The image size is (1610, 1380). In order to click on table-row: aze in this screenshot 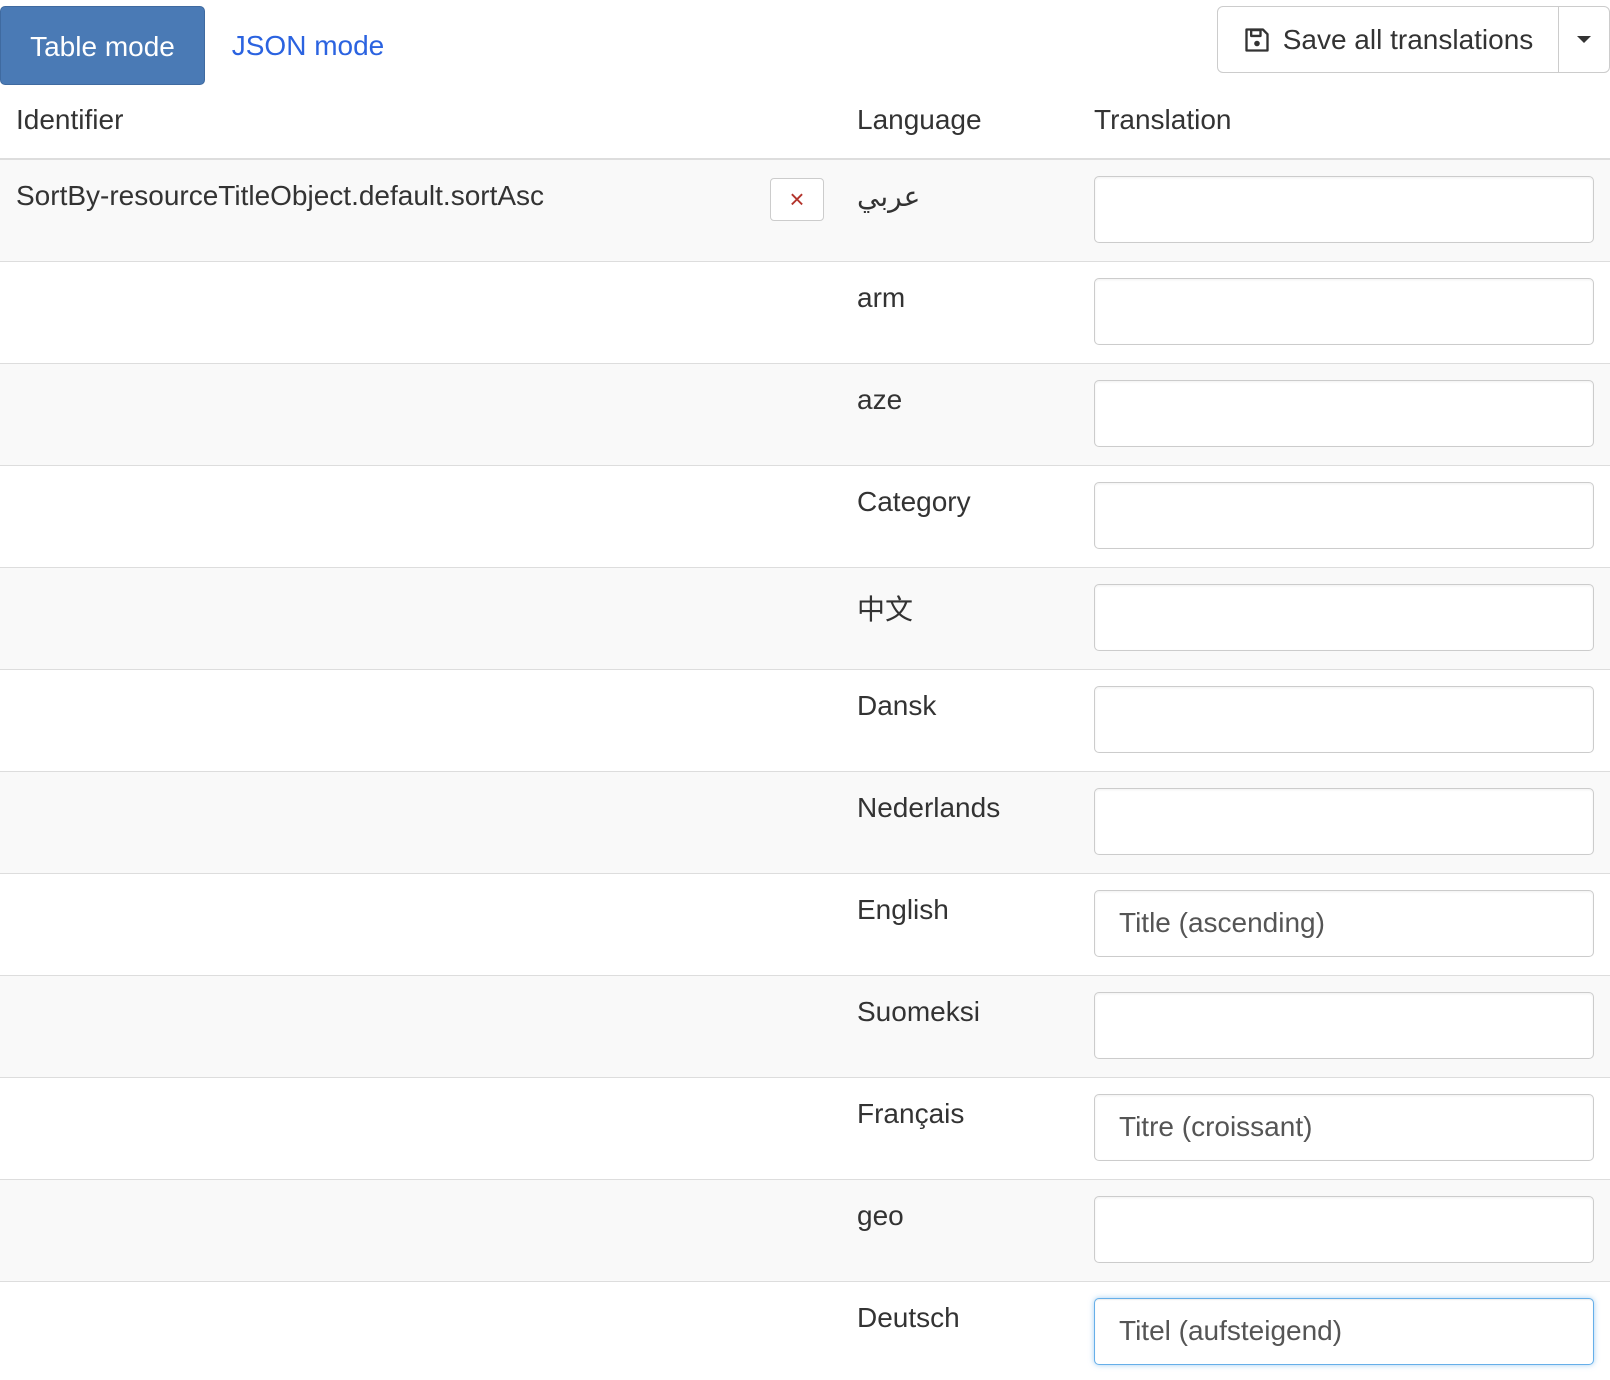, I will do `click(805, 414)`.